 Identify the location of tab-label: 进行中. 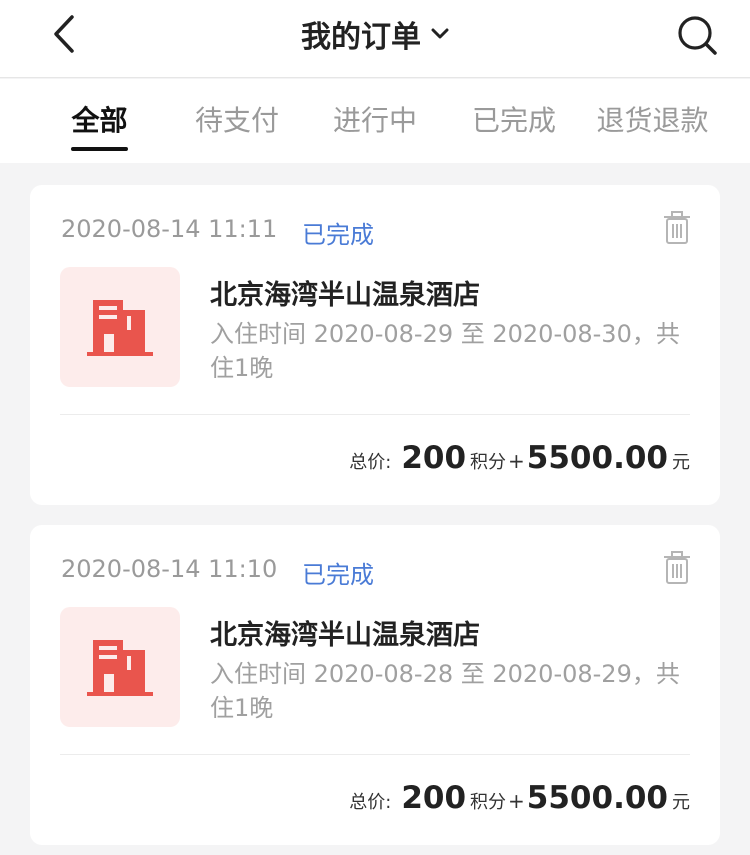
(374, 120).